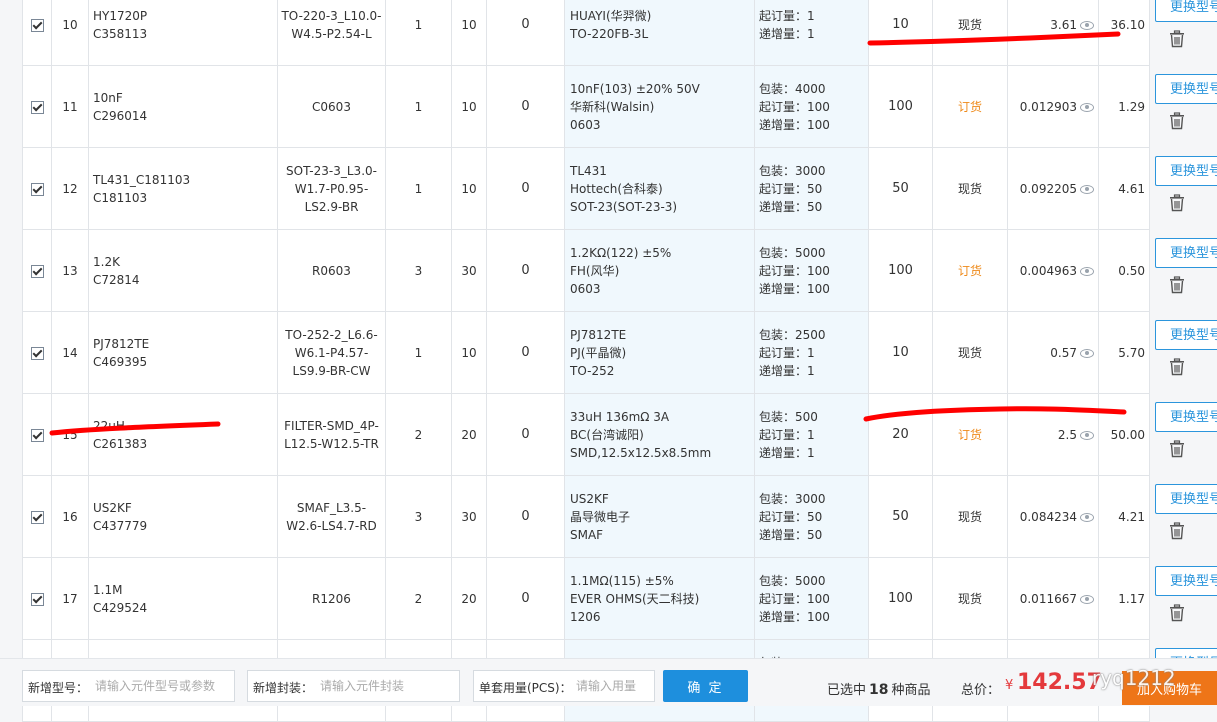  What do you see at coordinates (813, 289) in the screenshot?
I see `pack-line: 递增量：100` at bounding box center [813, 289].